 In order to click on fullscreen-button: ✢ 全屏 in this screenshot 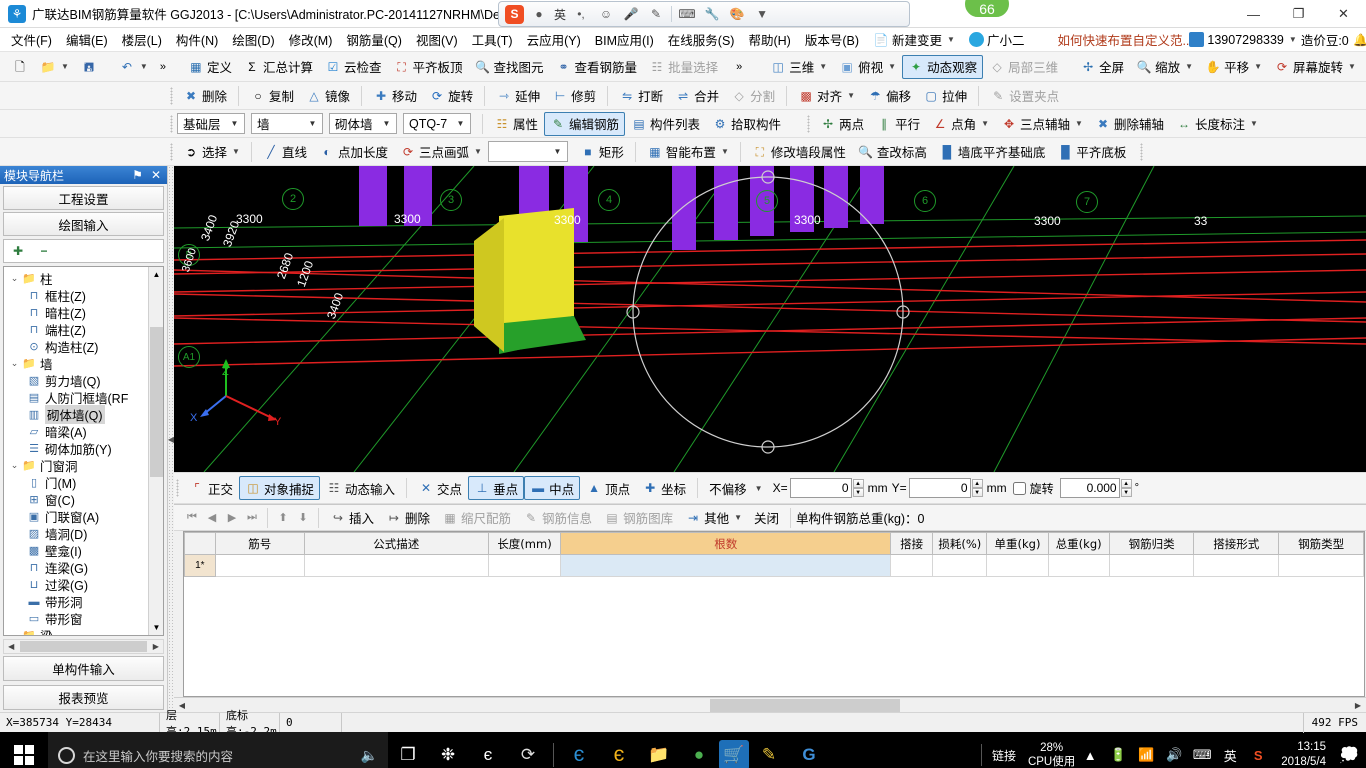, I will do `click(1102, 67)`.